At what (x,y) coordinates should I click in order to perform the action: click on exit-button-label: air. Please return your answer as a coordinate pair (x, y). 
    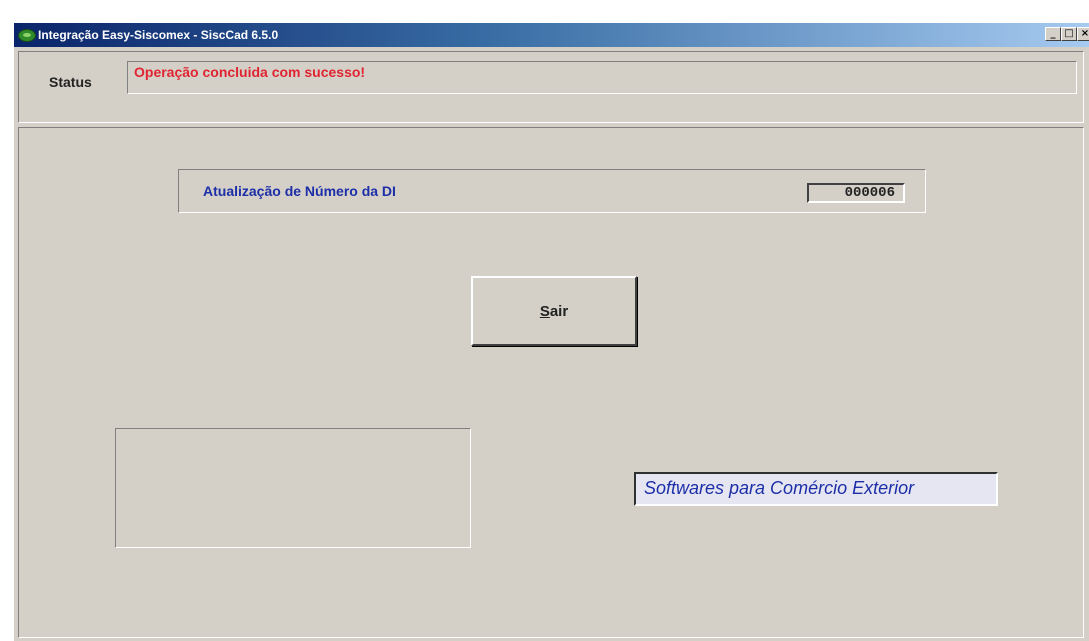
    Looking at the image, I should click on (559, 311).